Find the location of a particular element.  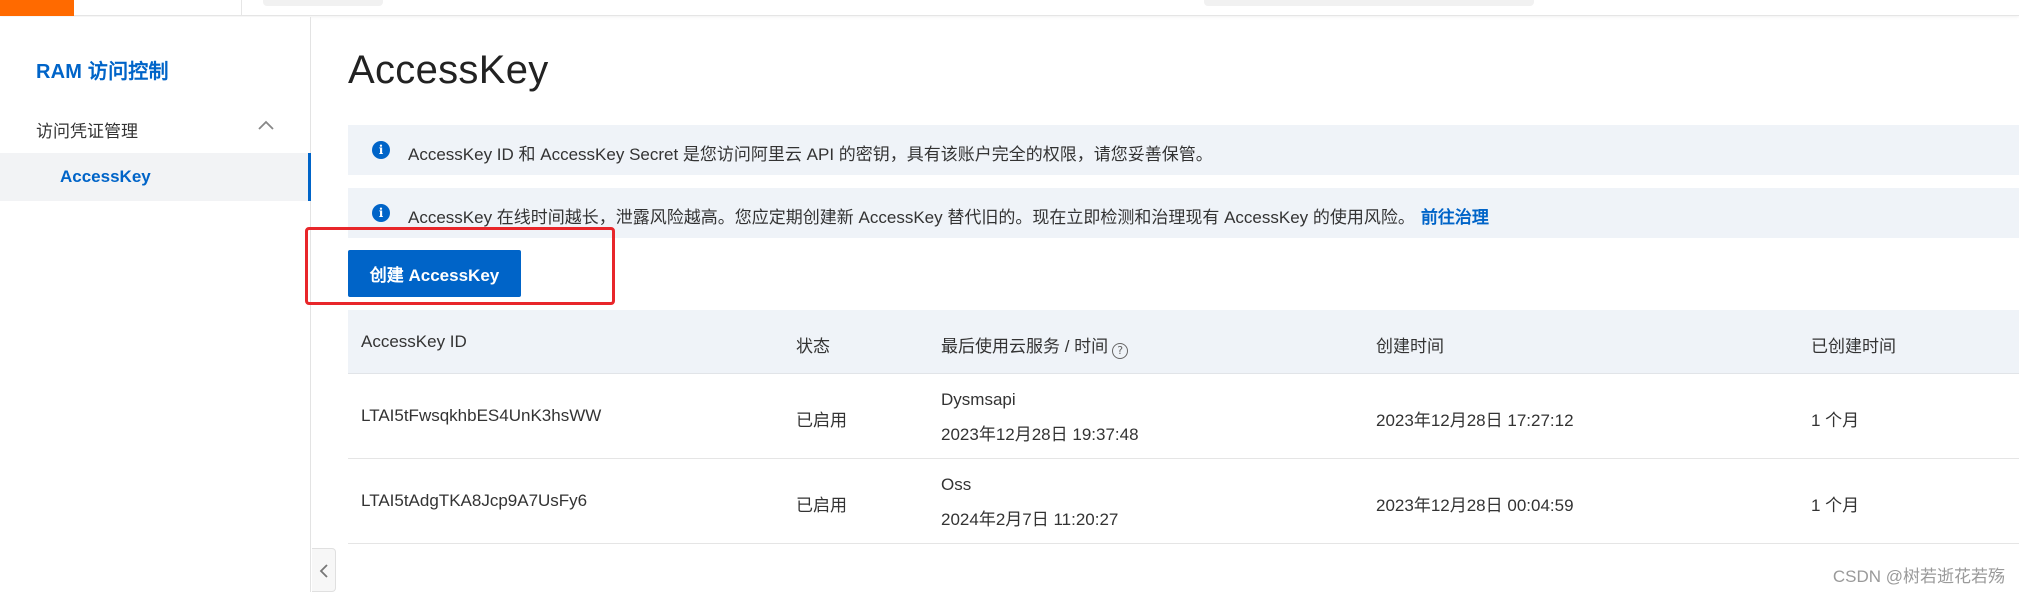

annotation-highlight-box is located at coordinates (460, 266).